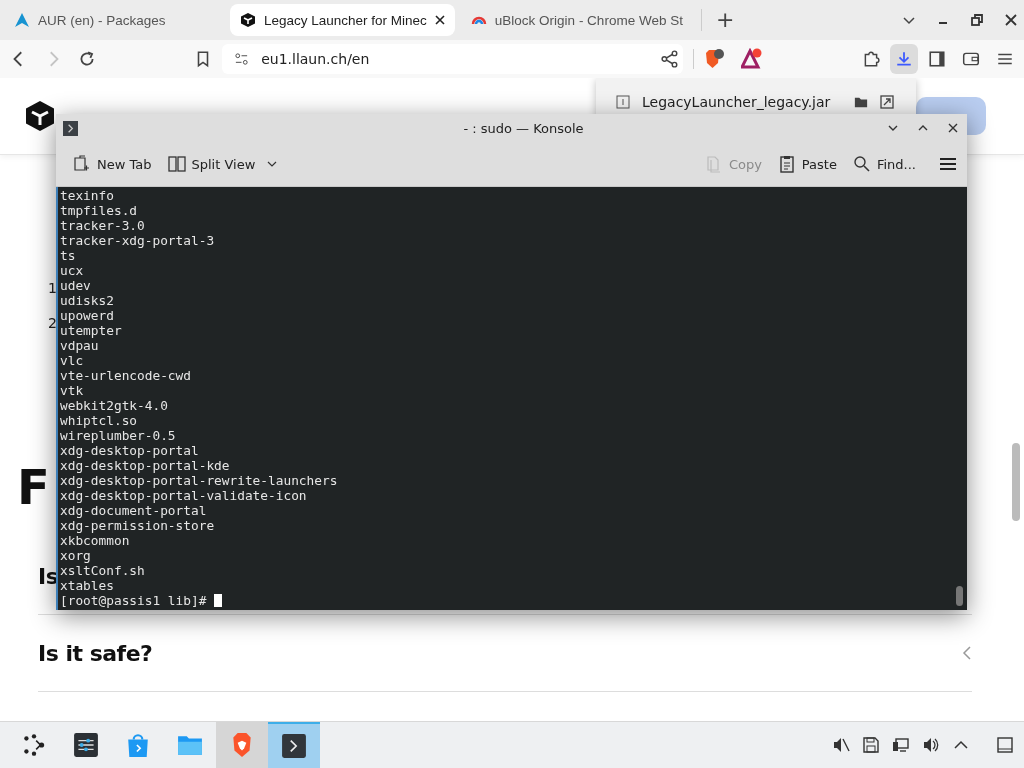  I want to click on caret-icon, so click(272, 164).